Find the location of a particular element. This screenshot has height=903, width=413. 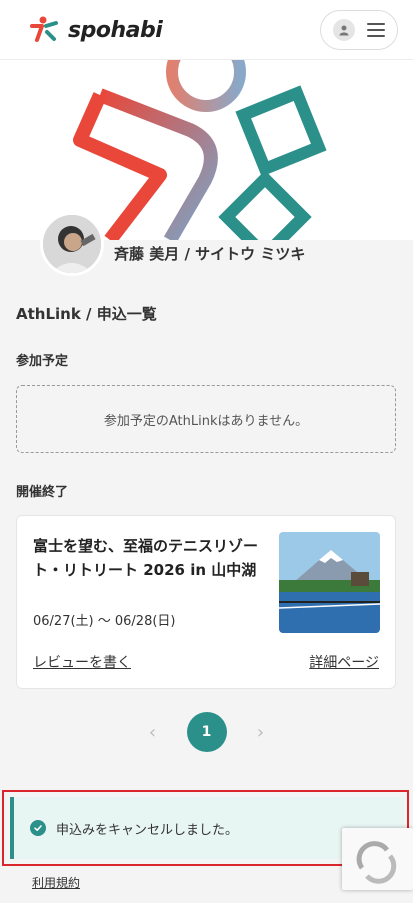

user-icon is located at coordinates (344, 30).